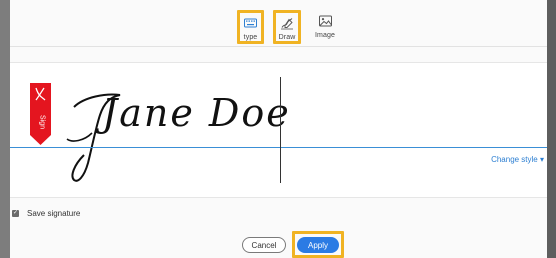 This screenshot has height=258, width=556. What do you see at coordinates (517, 159) in the screenshot?
I see `change-style-link: Change style ▾` at bounding box center [517, 159].